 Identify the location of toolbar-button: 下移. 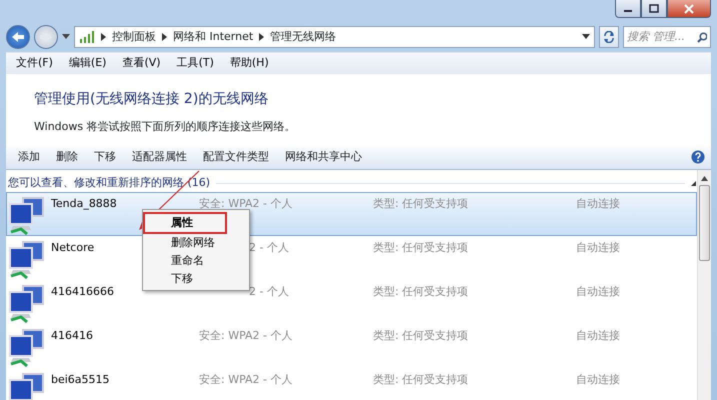
(105, 157).